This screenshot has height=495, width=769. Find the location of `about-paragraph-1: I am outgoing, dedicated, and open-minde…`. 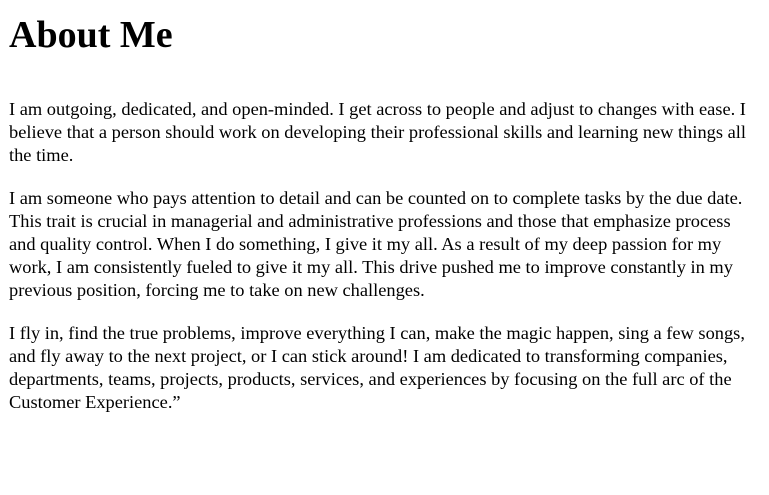

about-paragraph-1: I am outgoing, dedicated, and open-minde… is located at coordinates (377, 132).